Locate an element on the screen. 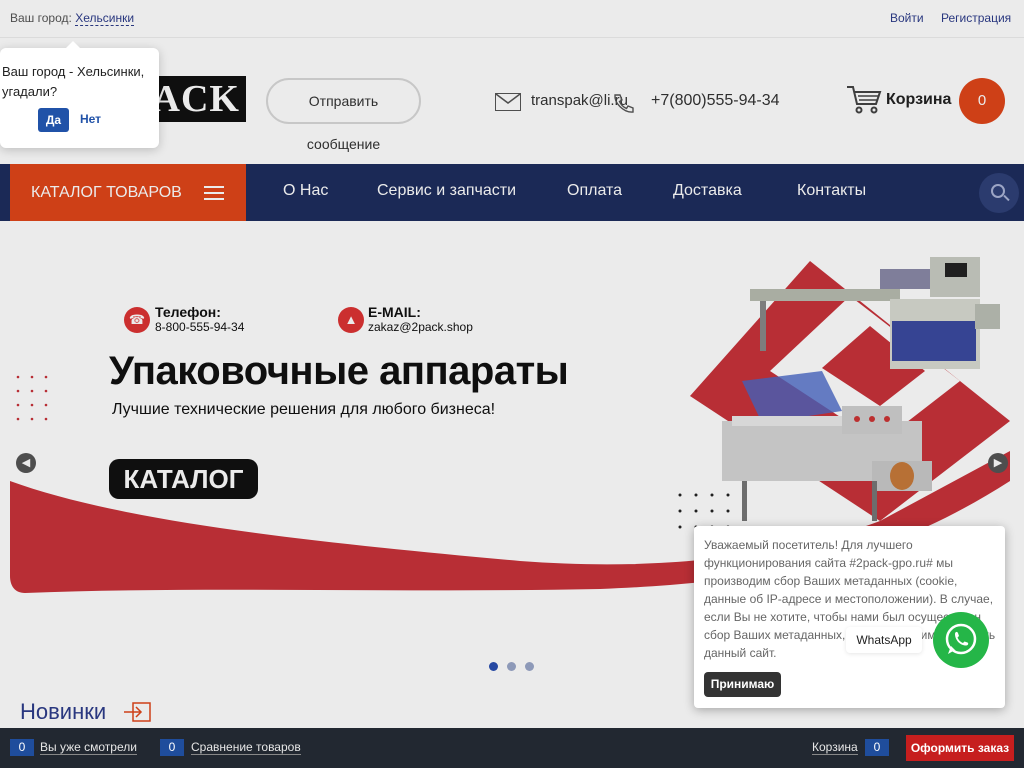 The height and width of the screenshot is (768, 1024). phone-circle-icon: ☎ is located at coordinates (137, 320).